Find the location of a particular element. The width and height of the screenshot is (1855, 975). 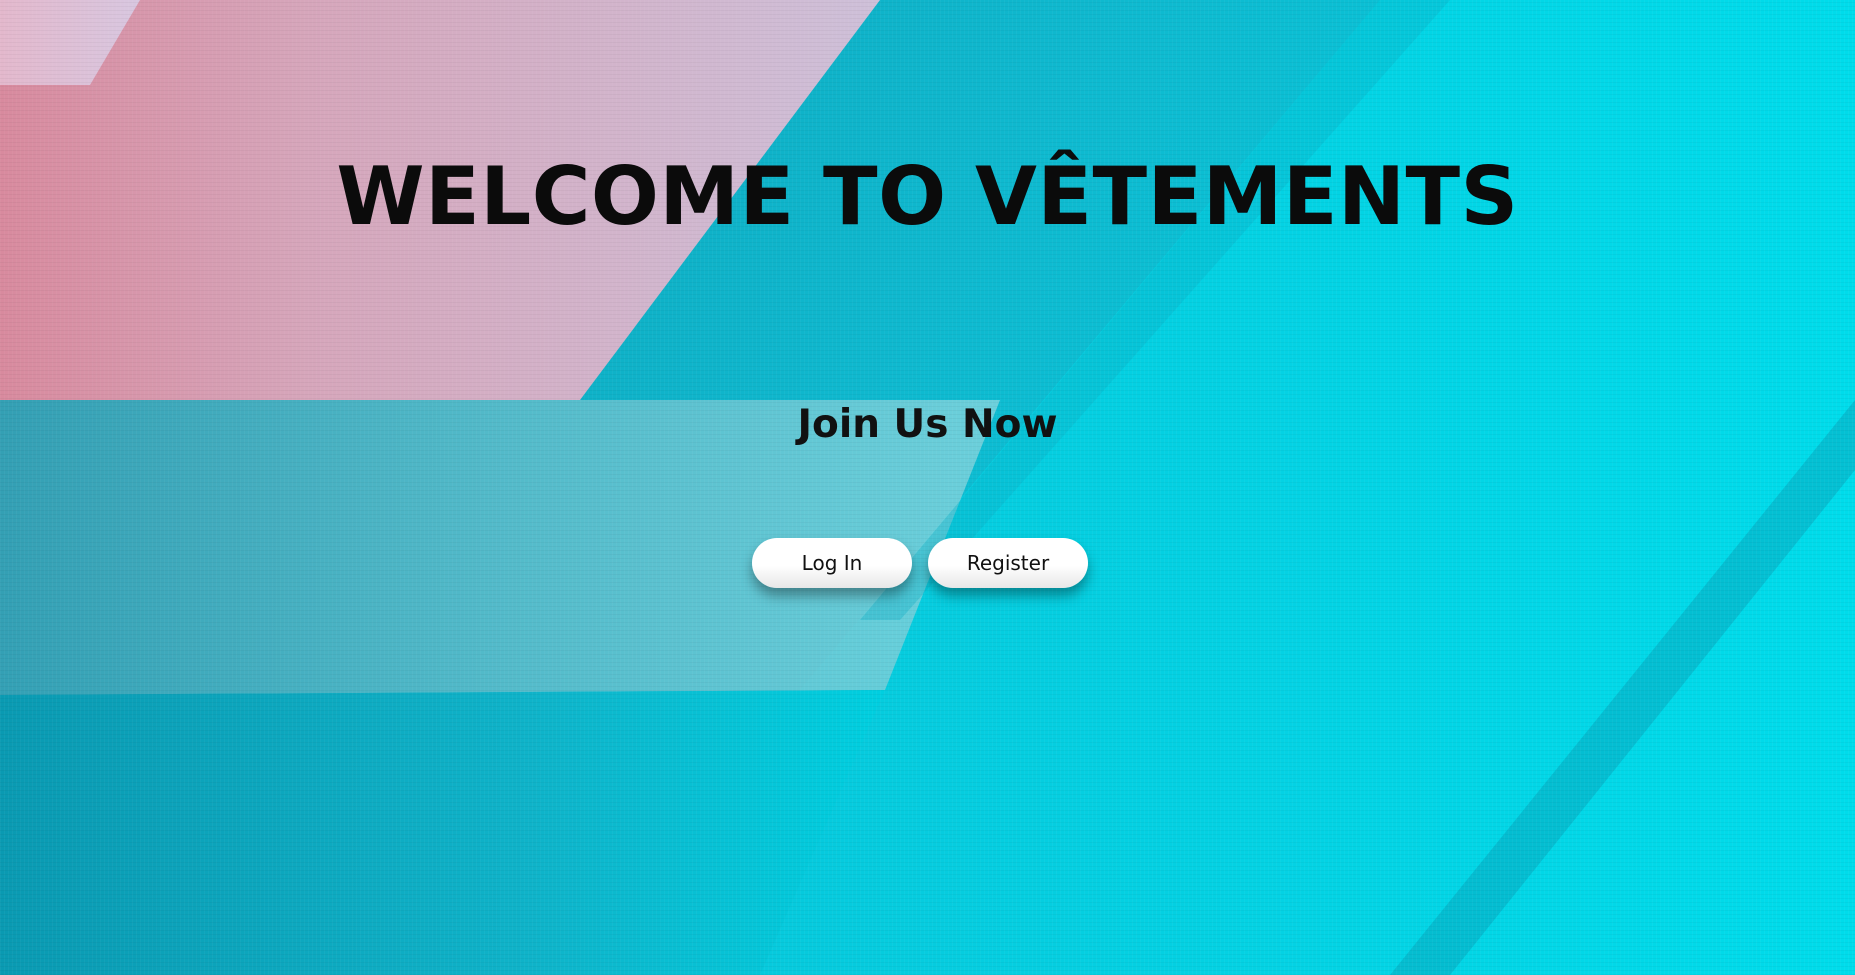

login-button: Log In is located at coordinates (832, 563).